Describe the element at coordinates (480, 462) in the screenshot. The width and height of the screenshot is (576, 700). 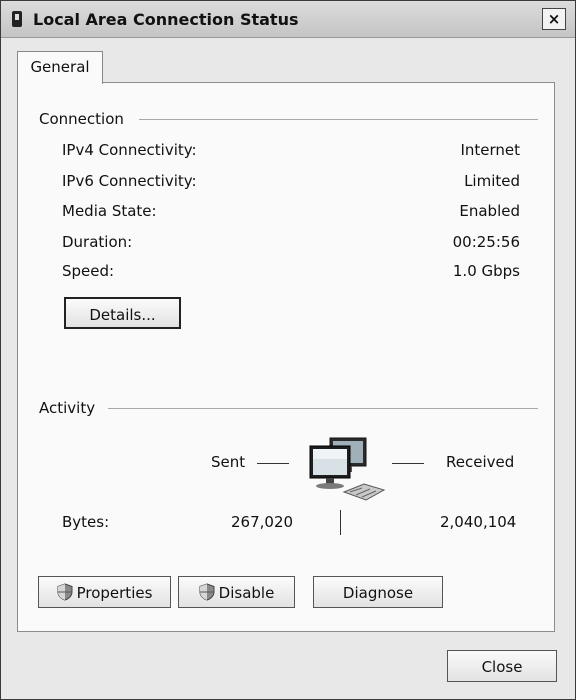
I see `received-label: Received` at that location.